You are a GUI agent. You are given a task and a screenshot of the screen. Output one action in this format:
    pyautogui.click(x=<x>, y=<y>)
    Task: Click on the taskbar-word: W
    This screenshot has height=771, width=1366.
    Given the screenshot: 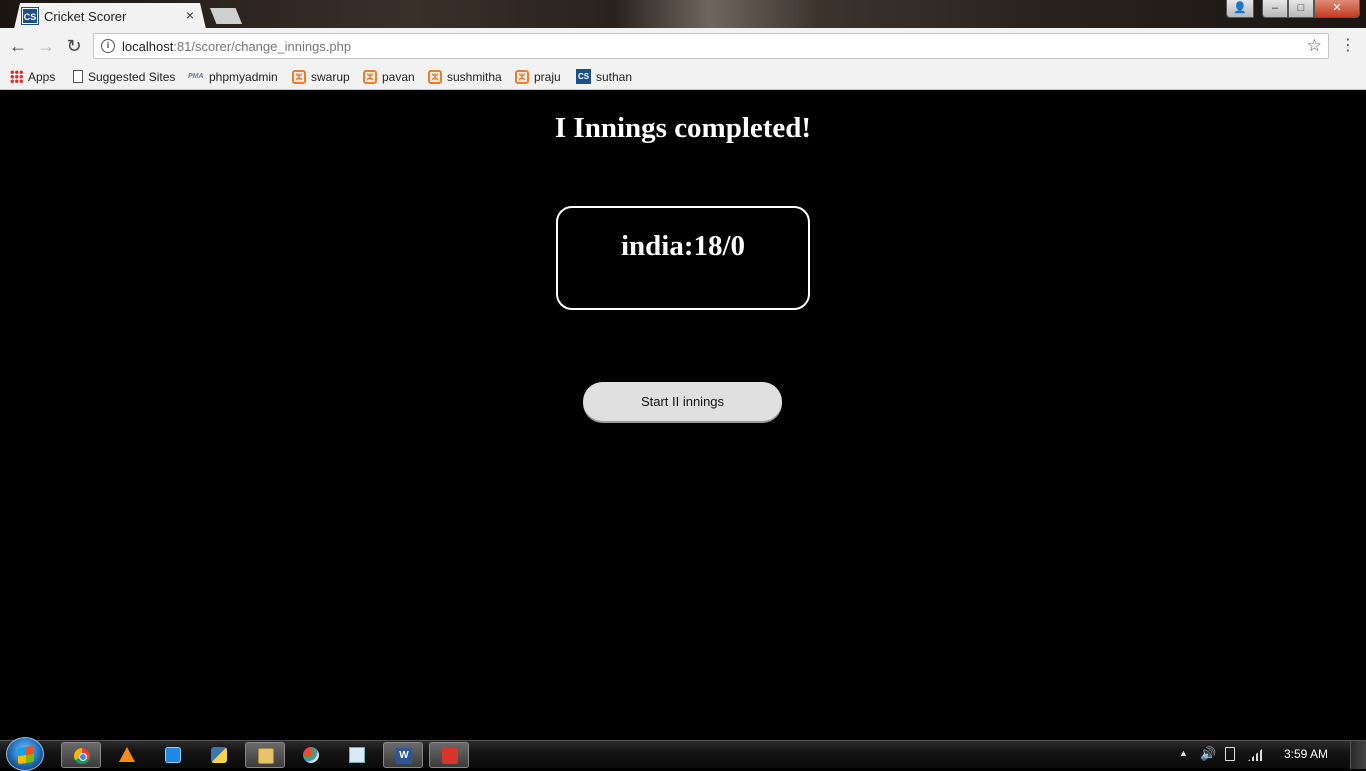 What is the action you would take?
    pyautogui.click(x=403, y=755)
    